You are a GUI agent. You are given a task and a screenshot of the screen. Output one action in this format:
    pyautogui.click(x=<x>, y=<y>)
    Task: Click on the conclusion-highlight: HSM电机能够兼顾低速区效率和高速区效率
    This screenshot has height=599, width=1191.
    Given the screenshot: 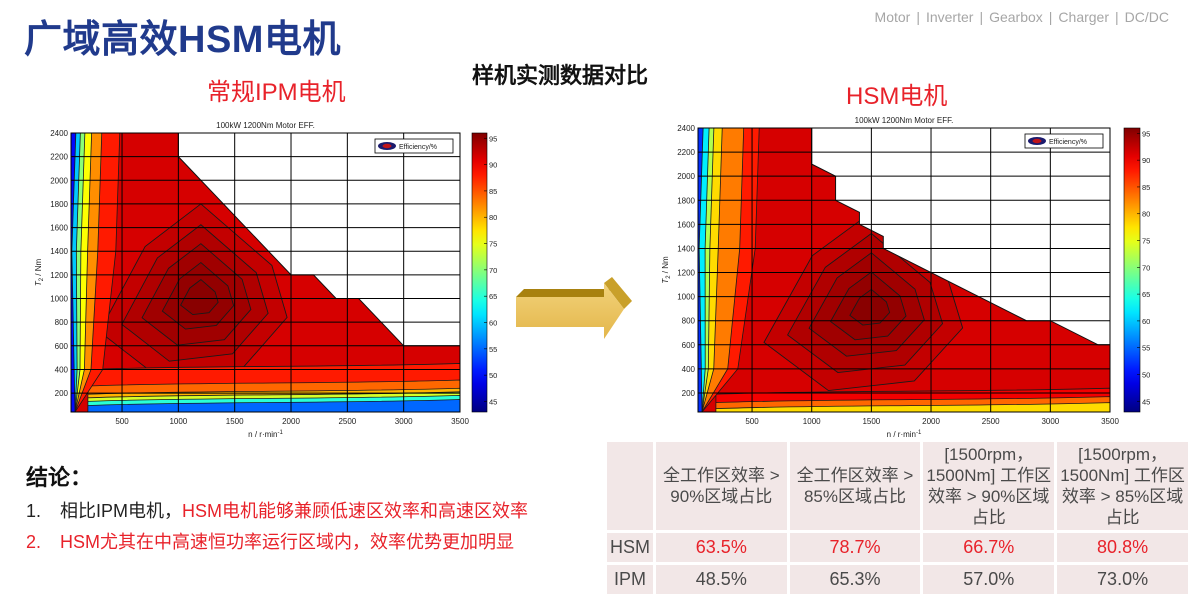 What is the action you would take?
    pyautogui.click(x=355, y=511)
    